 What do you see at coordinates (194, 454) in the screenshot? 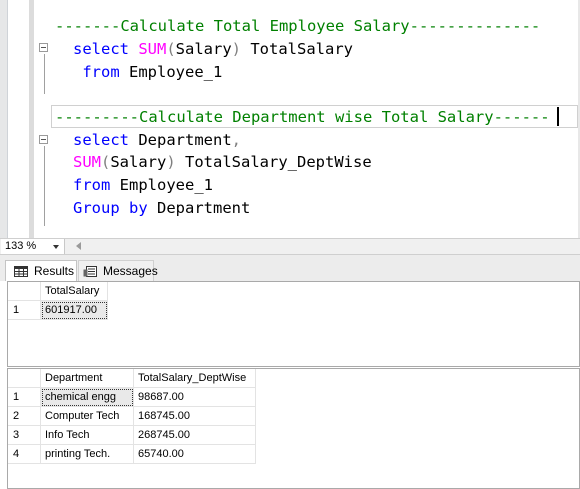
I see `table-cell: 65740.00` at bounding box center [194, 454].